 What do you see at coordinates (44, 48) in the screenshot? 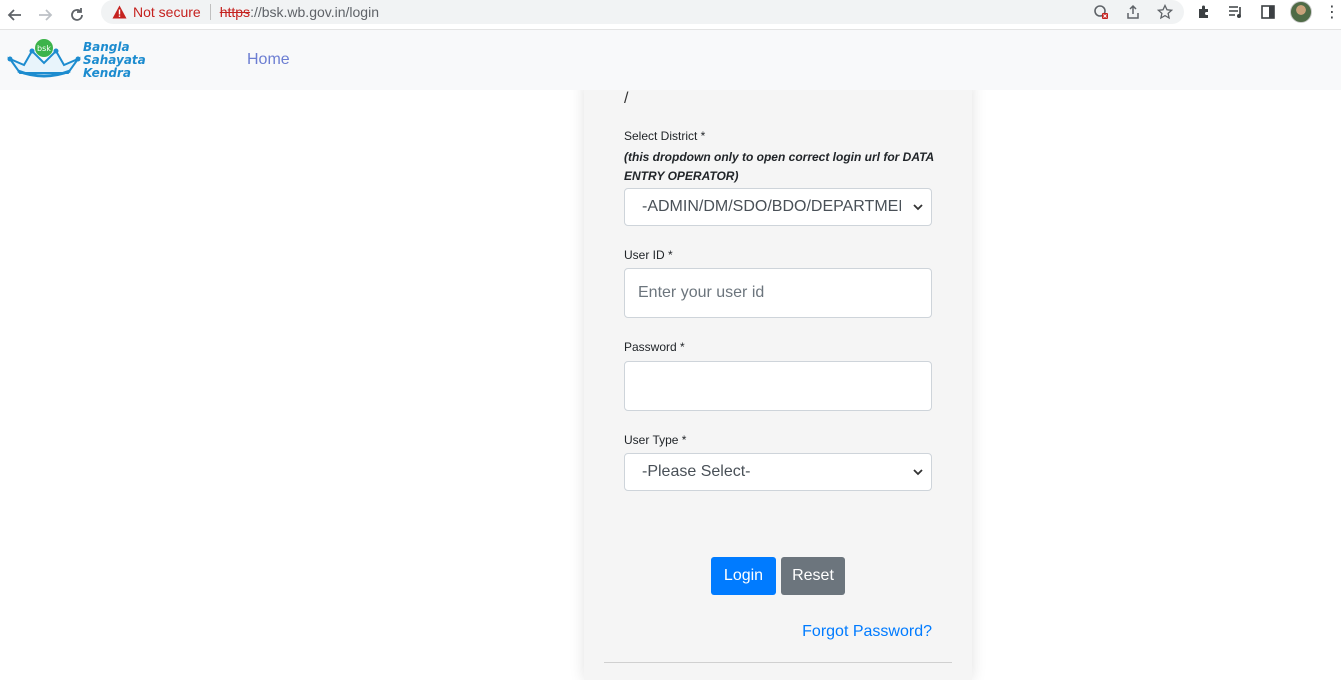
I see `svg-text: bsk` at bounding box center [44, 48].